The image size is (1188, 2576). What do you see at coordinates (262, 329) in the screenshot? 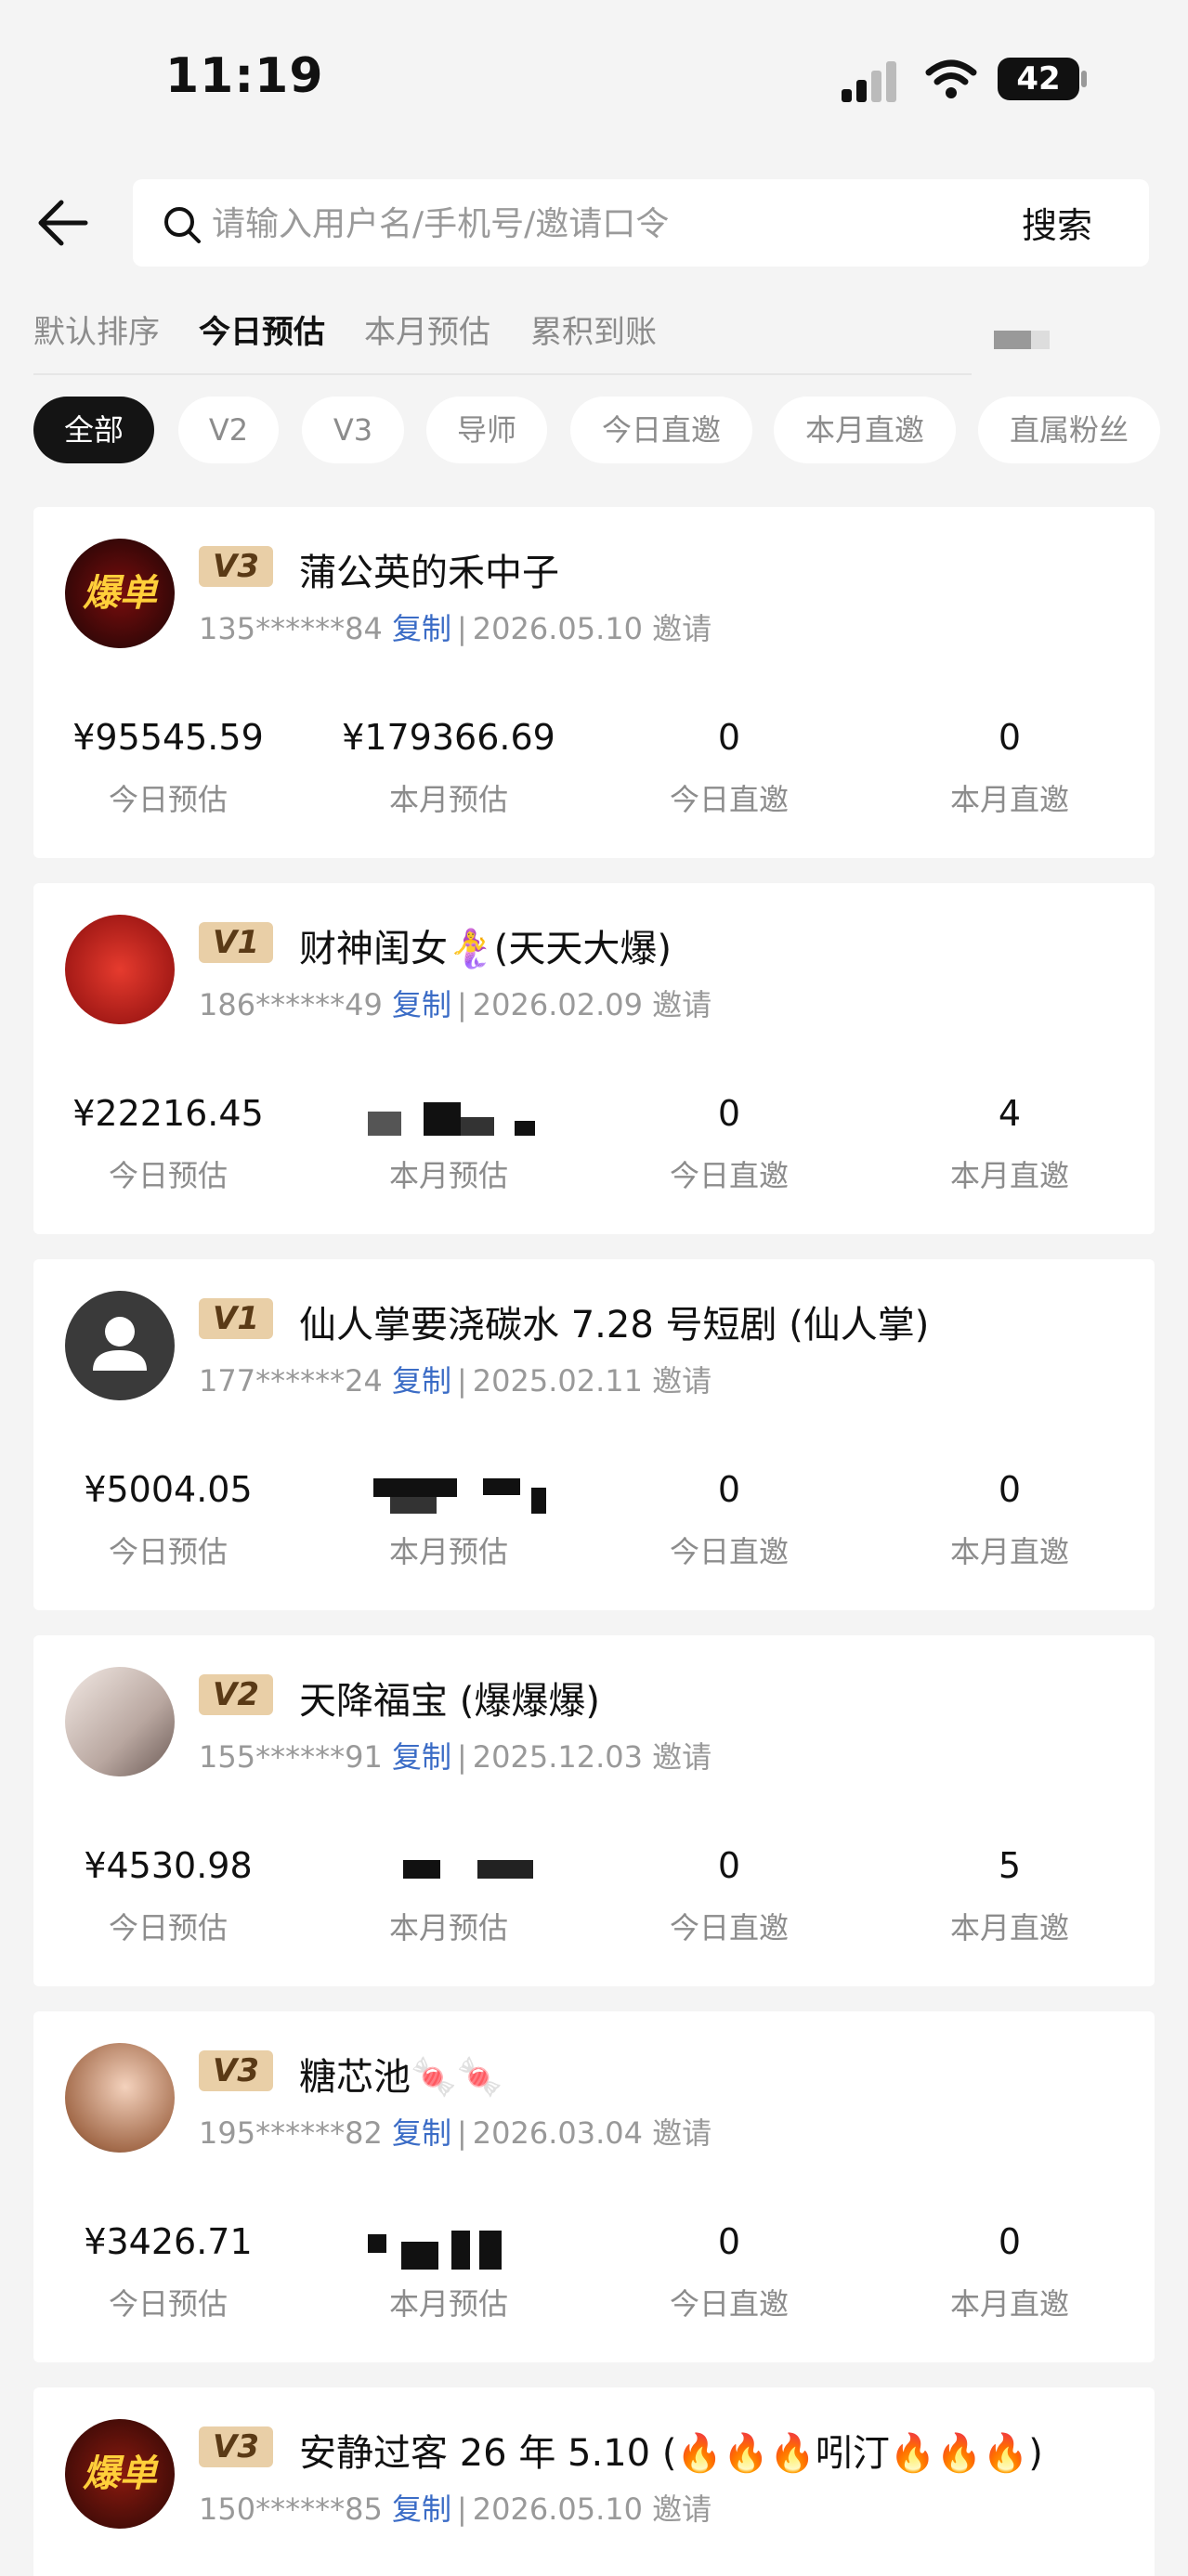
I see `sort-tab-today: 今日预估` at bounding box center [262, 329].